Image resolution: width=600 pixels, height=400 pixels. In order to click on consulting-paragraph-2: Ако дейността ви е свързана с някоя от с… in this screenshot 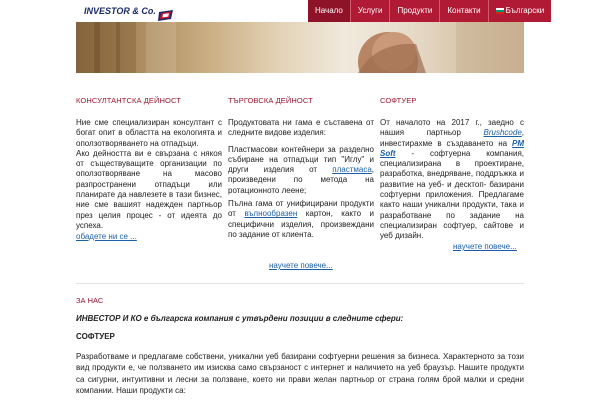, I will do `click(149, 189)`.